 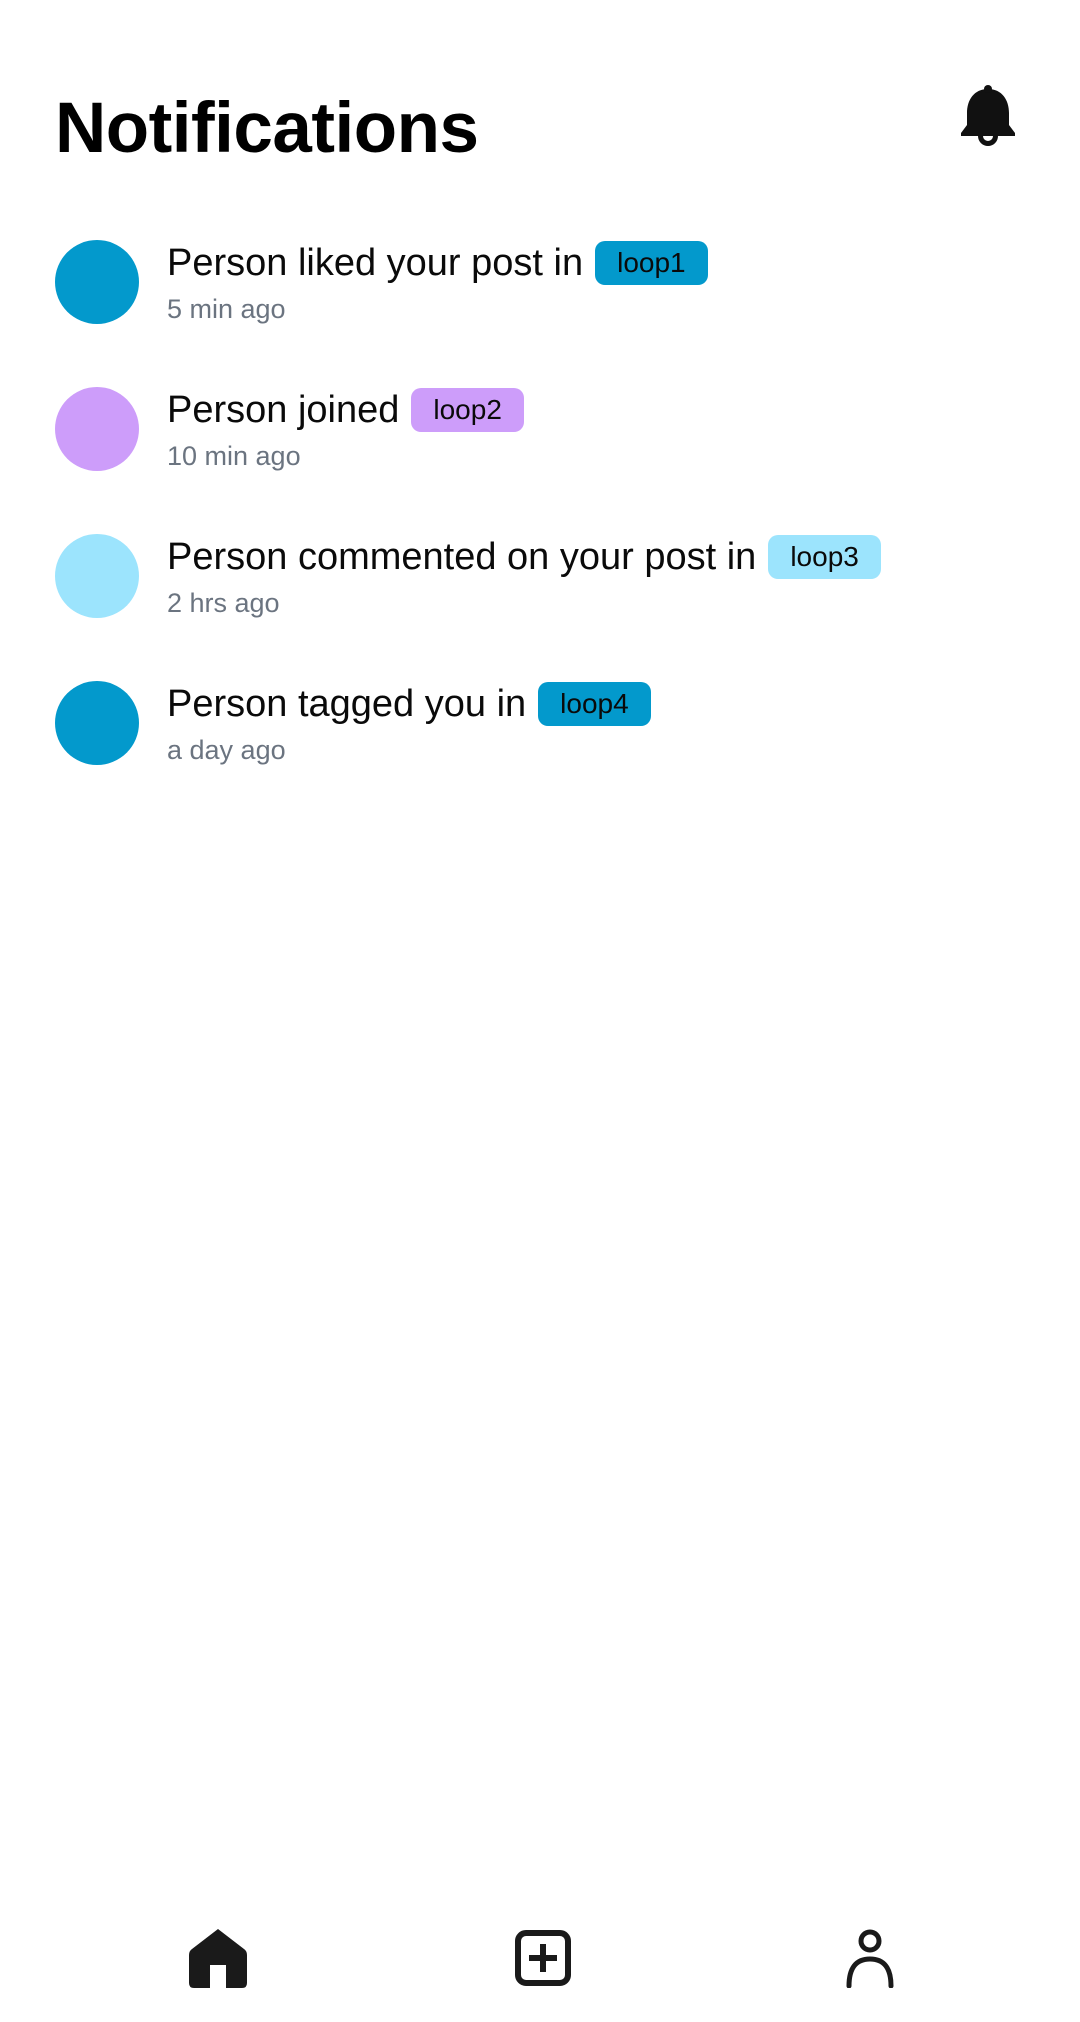 I want to click on nav-home-button, so click(x=218, y=1960).